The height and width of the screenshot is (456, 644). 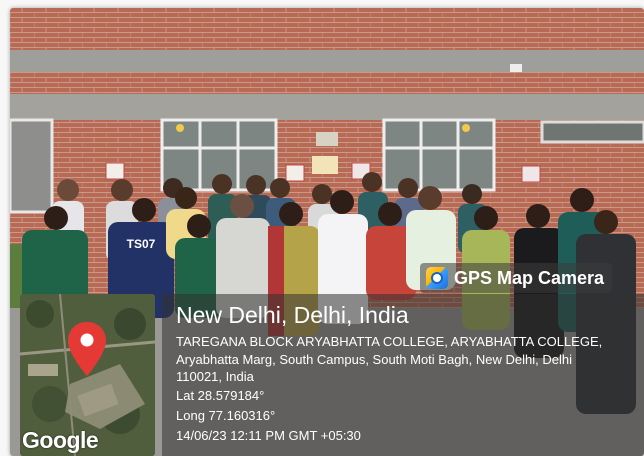 I want to click on address-line-3: 110021, India, so click(x=215, y=376).